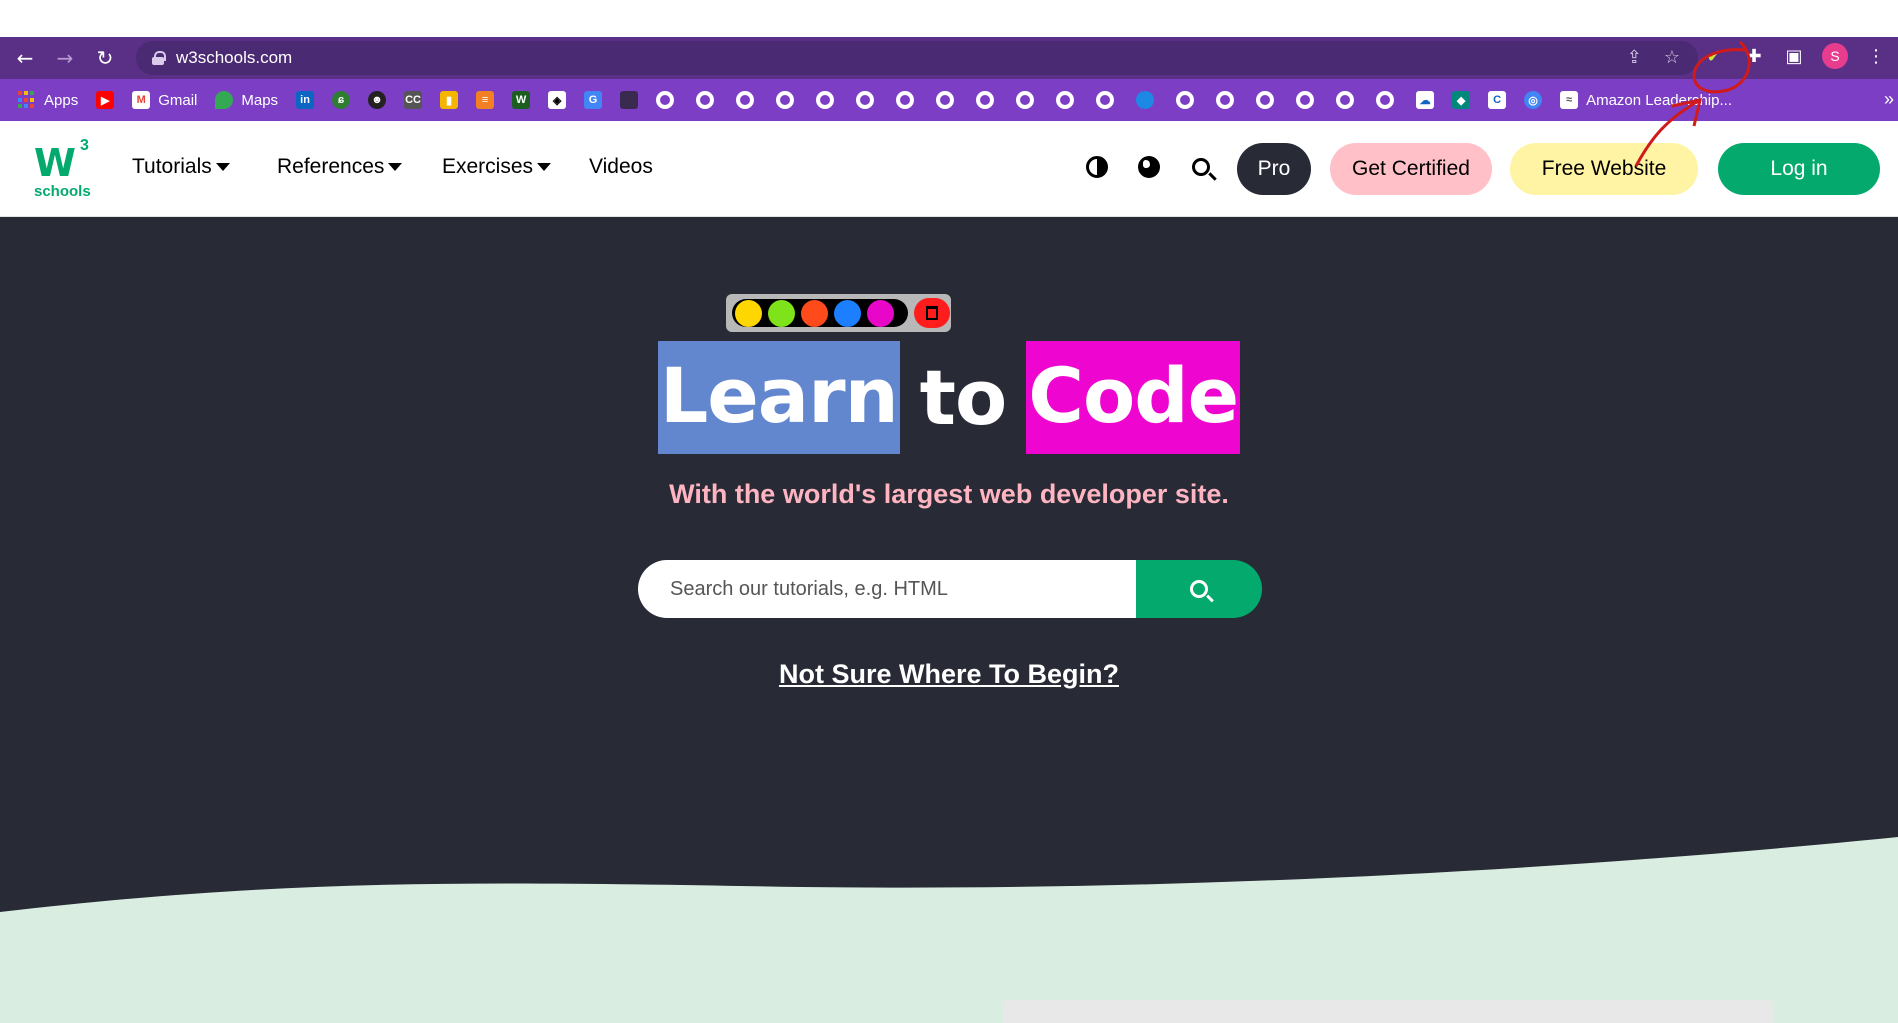 The width and height of the screenshot is (1898, 1023). I want to click on pro-button: Pro, so click(1274, 169).